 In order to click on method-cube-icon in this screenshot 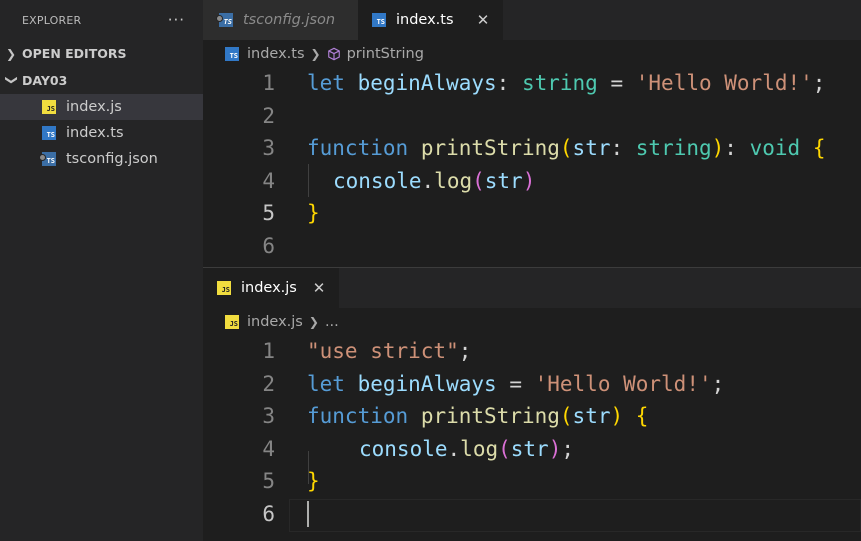, I will do `click(333, 53)`.